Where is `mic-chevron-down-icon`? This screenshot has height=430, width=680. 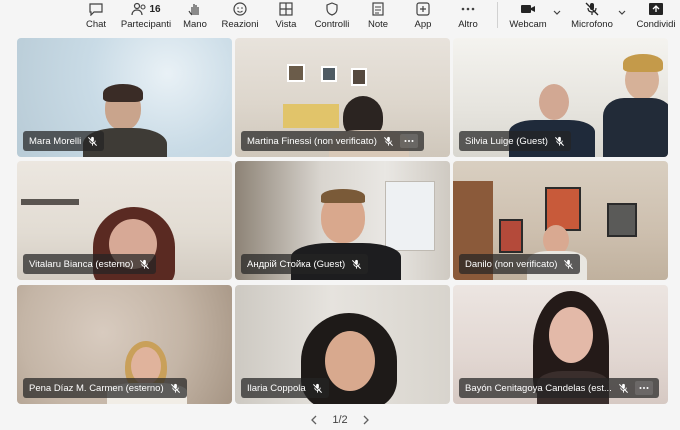 mic-chevron-down-icon is located at coordinates (622, 13).